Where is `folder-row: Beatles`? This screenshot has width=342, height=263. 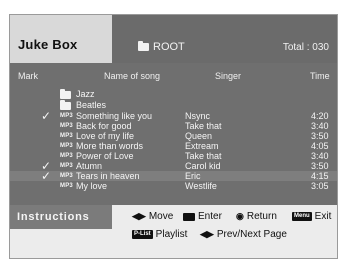
folder-row: Beatles is located at coordinates (173, 105).